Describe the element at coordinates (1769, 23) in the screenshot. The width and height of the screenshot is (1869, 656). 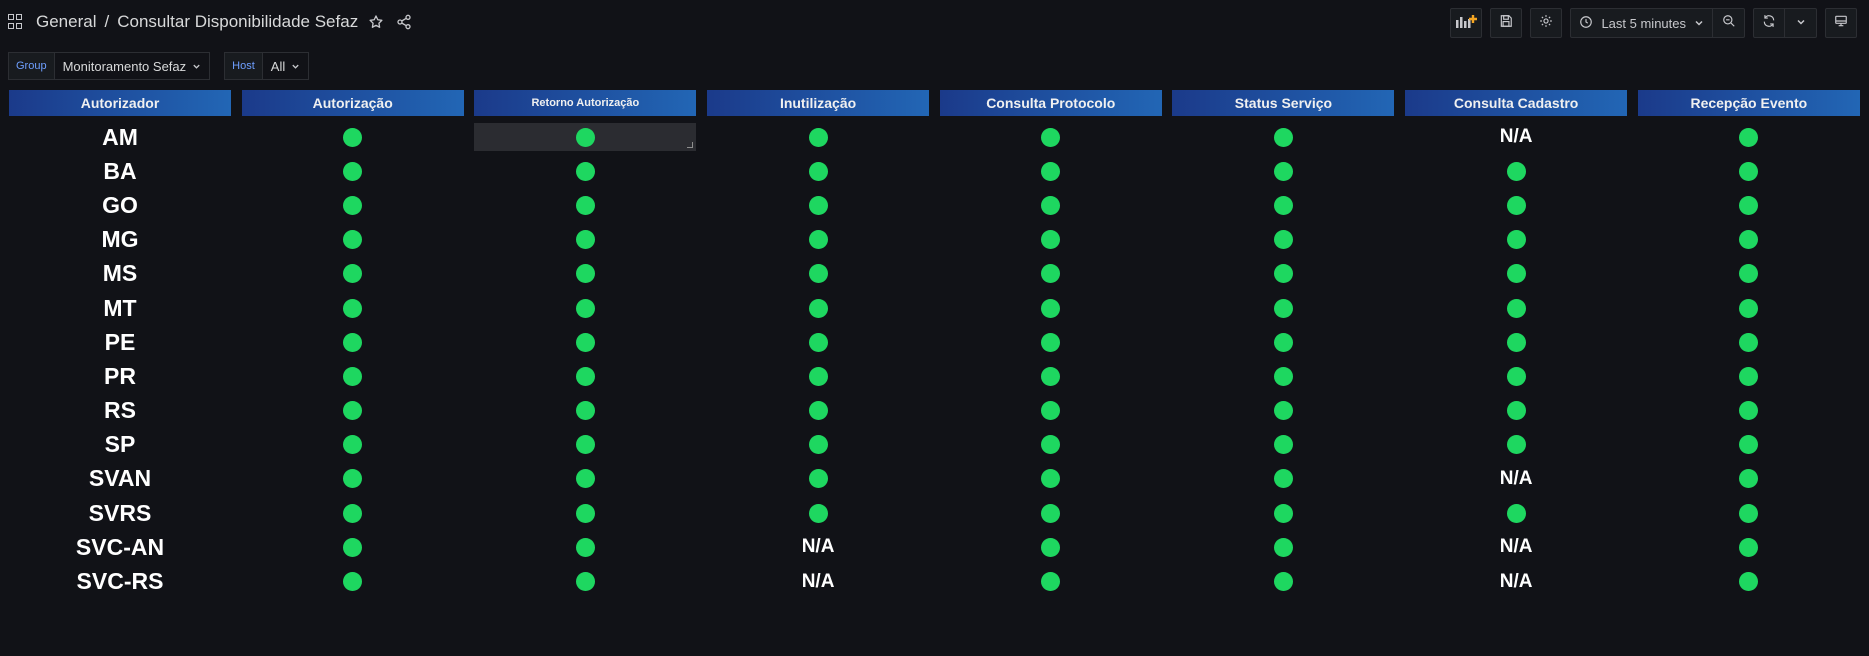
I see `refresh-button` at that location.